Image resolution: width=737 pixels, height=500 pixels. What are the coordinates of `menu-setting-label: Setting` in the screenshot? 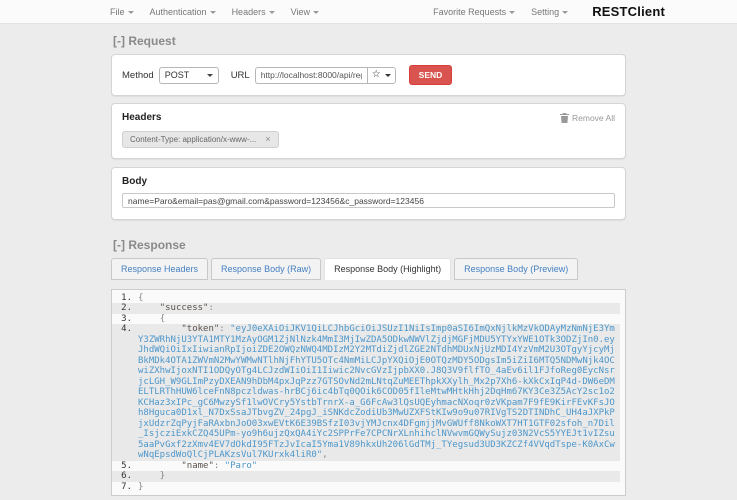 It's located at (545, 11).